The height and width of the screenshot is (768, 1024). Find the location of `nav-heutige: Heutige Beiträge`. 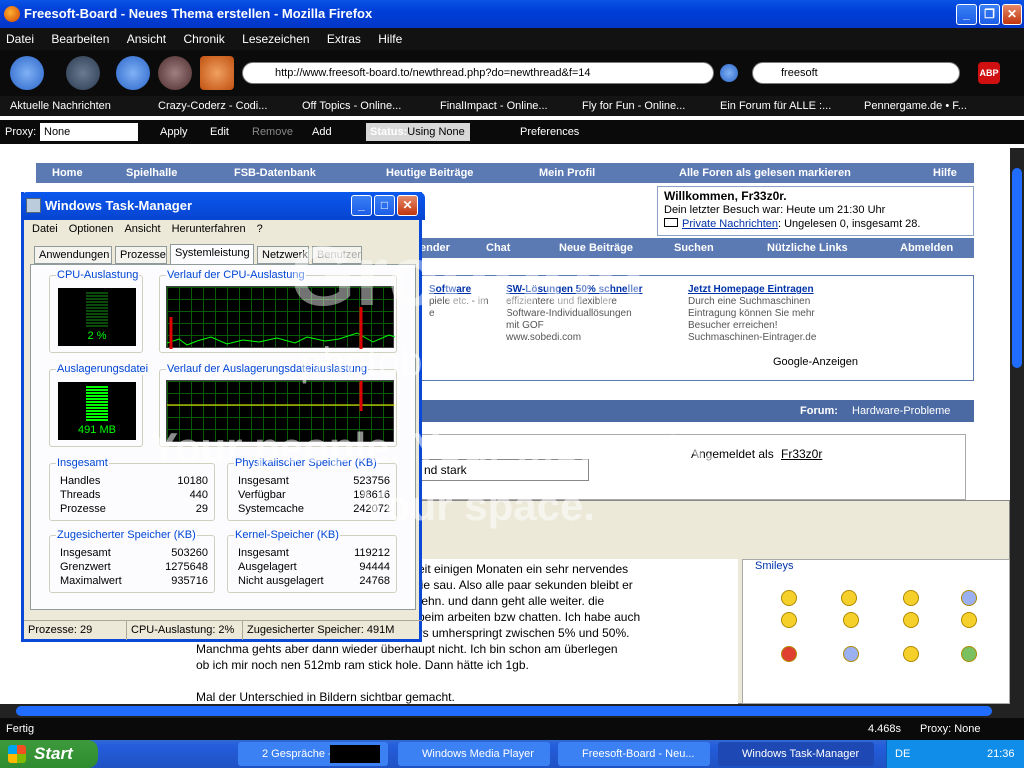

nav-heutige: Heutige Beiträge is located at coordinates (429, 173).